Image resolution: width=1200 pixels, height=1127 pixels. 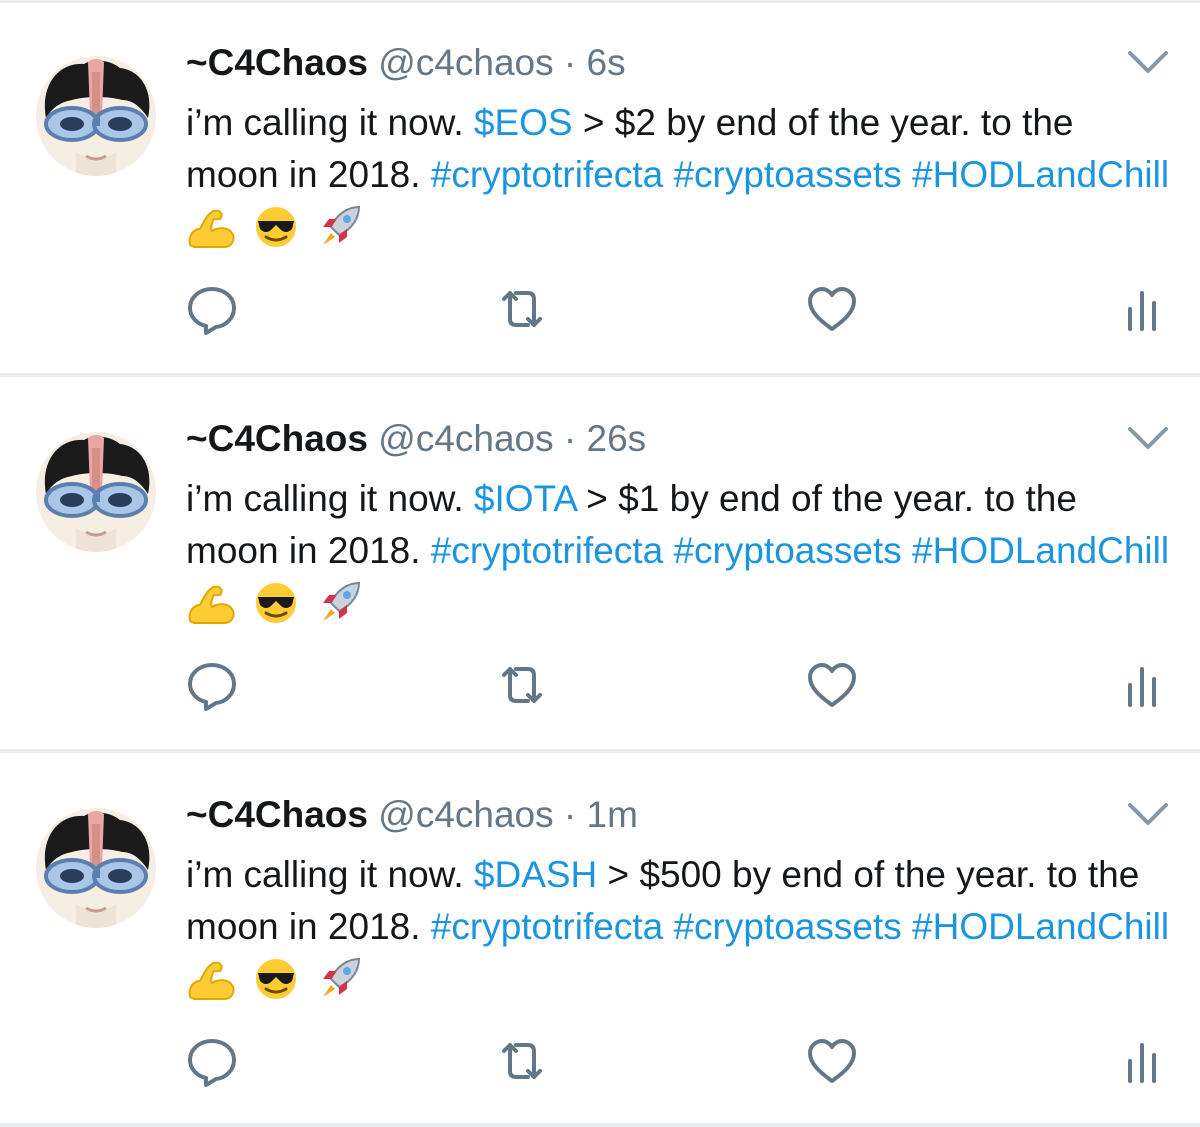 I want to click on timestamp: 1m, so click(x=612, y=814).